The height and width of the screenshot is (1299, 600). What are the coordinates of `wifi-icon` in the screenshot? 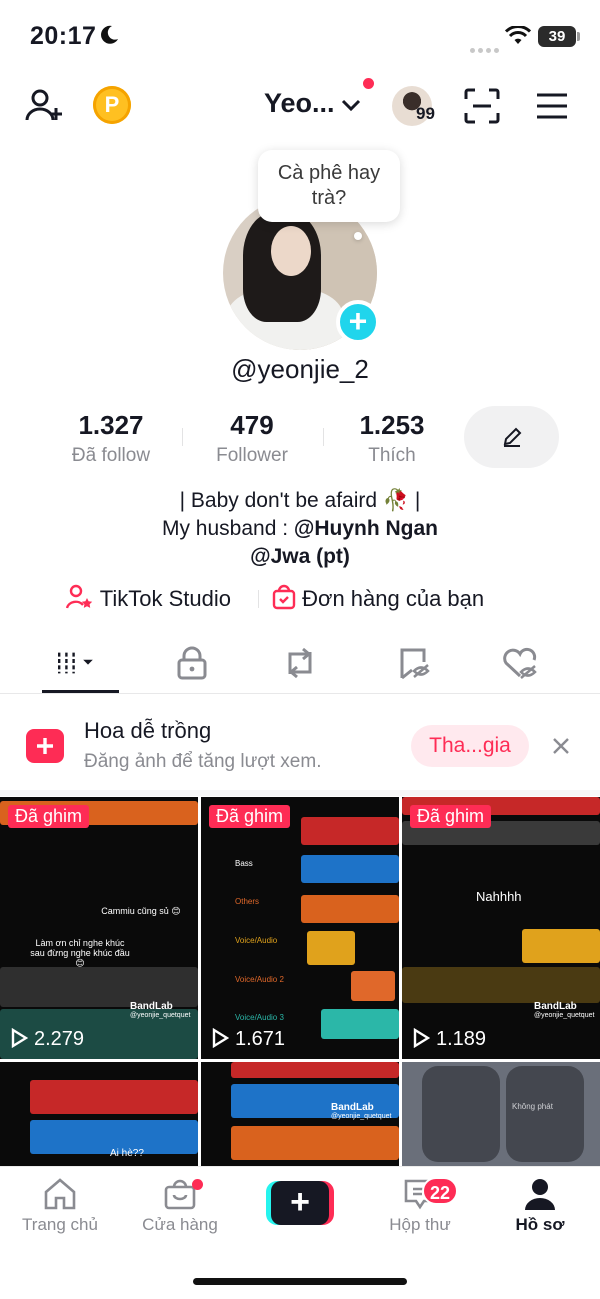 It's located at (518, 35).